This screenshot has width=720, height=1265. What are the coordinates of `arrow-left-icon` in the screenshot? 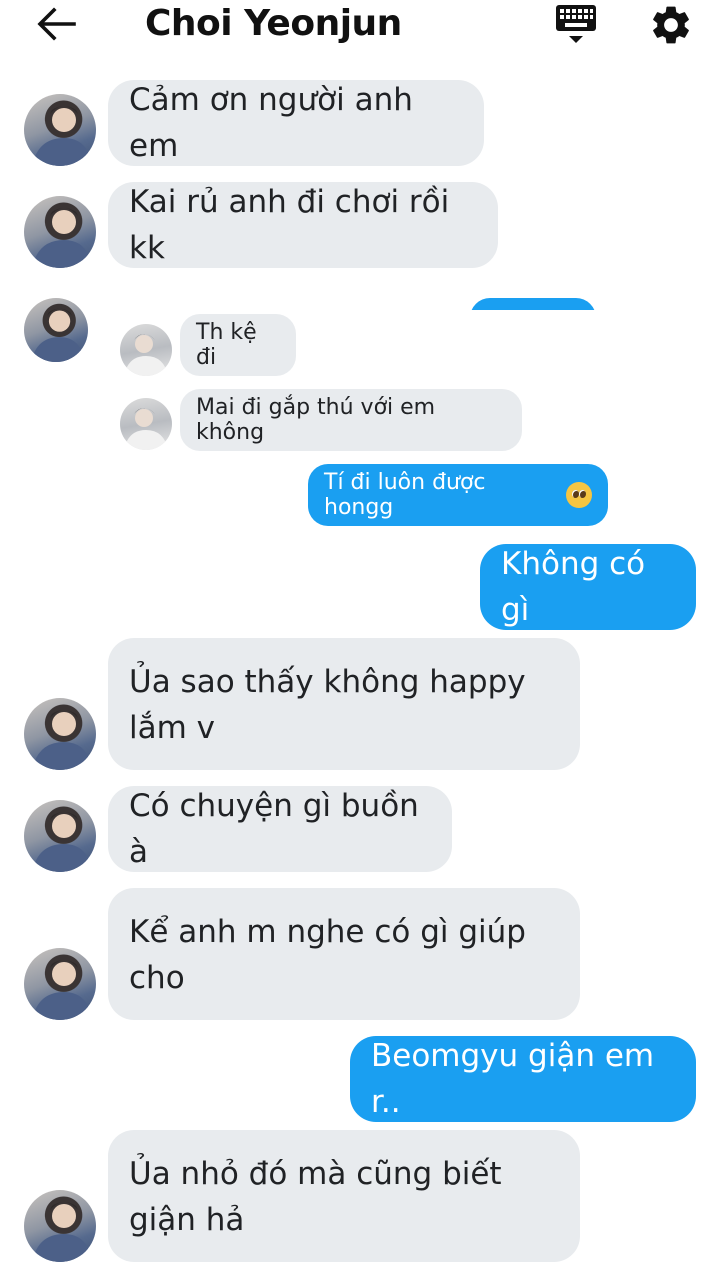 It's located at (56, 24).